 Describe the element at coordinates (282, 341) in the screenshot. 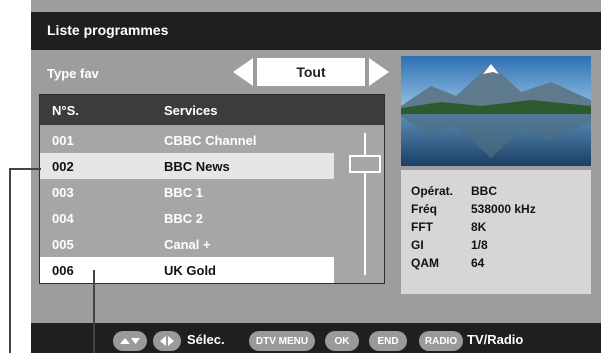

I see `dtv-menu-button: DTV MENU` at that location.